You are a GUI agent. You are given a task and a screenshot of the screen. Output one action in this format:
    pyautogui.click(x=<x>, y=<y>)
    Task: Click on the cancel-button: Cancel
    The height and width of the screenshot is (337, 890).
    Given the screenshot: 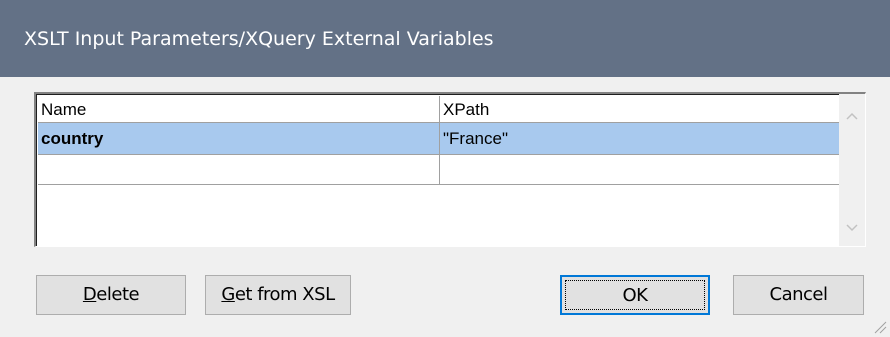 What is the action you would take?
    pyautogui.click(x=798, y=295)
    